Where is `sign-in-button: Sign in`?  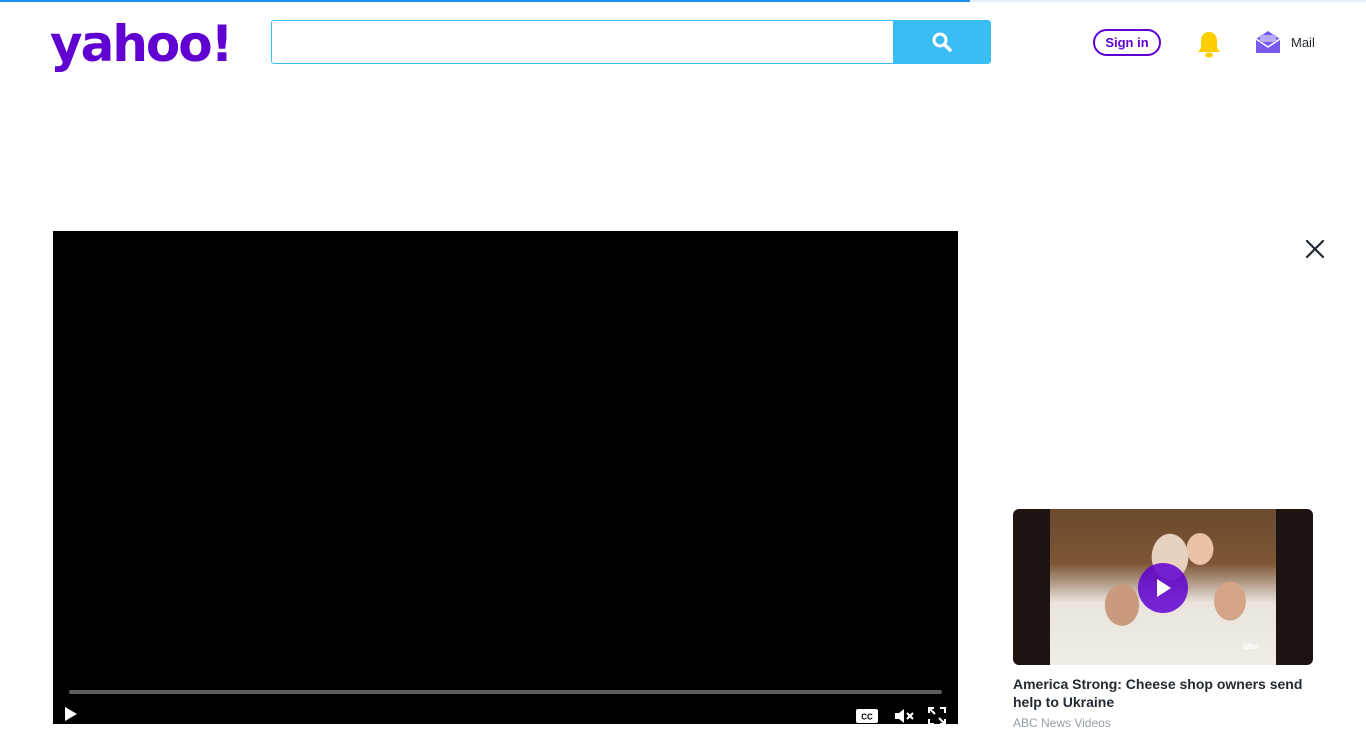
sign-in-button: Sign in is located at coordinates (1127, 42).